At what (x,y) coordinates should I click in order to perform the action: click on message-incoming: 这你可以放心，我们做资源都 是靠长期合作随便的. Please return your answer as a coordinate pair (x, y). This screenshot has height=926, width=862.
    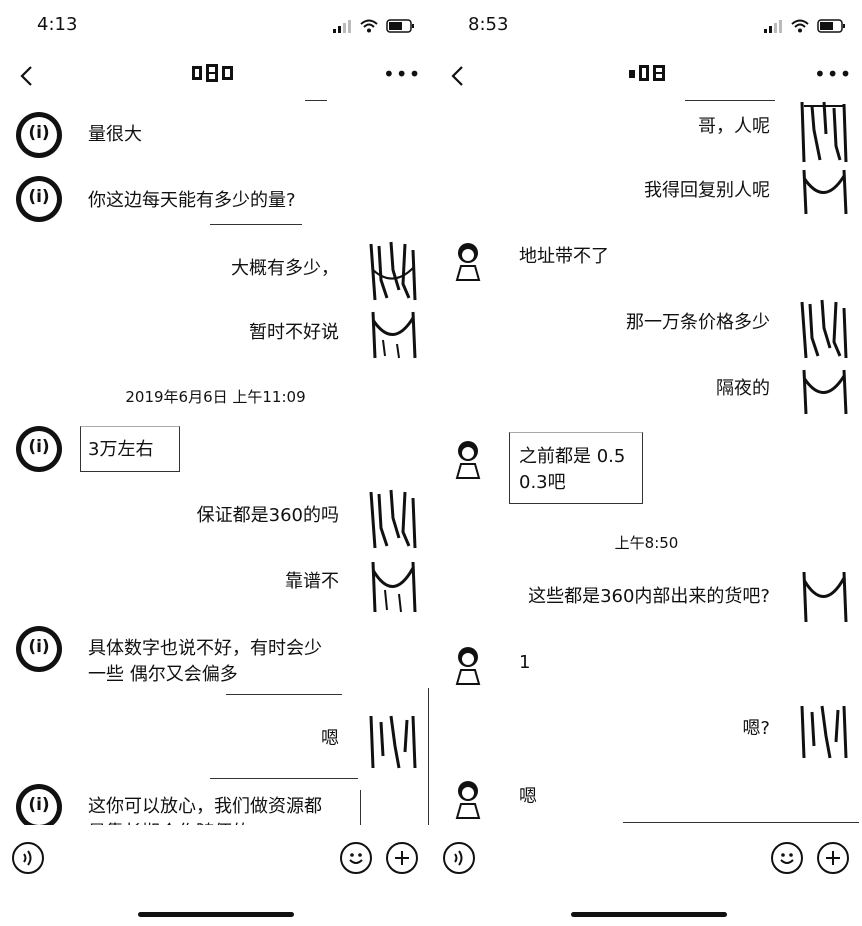
    Looking at the image, I should click on (205, 810).